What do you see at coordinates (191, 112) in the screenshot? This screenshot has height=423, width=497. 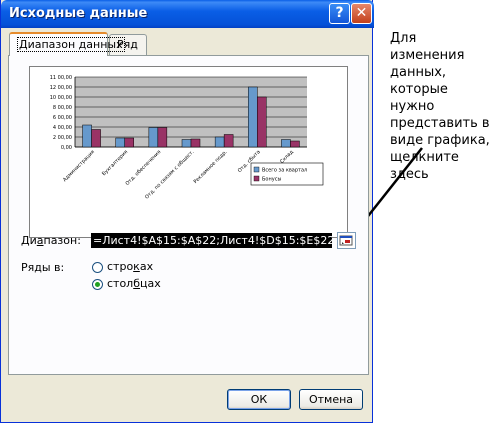 I see `plot-area` at bounding box center [191, 112].